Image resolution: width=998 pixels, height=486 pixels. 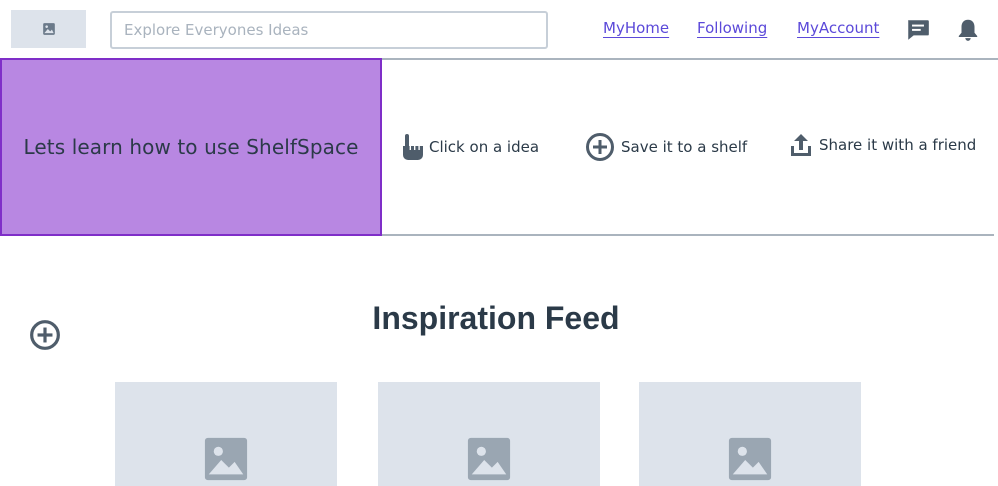 I want to click on nav-link-following: Following, so click(x=732, y=28).